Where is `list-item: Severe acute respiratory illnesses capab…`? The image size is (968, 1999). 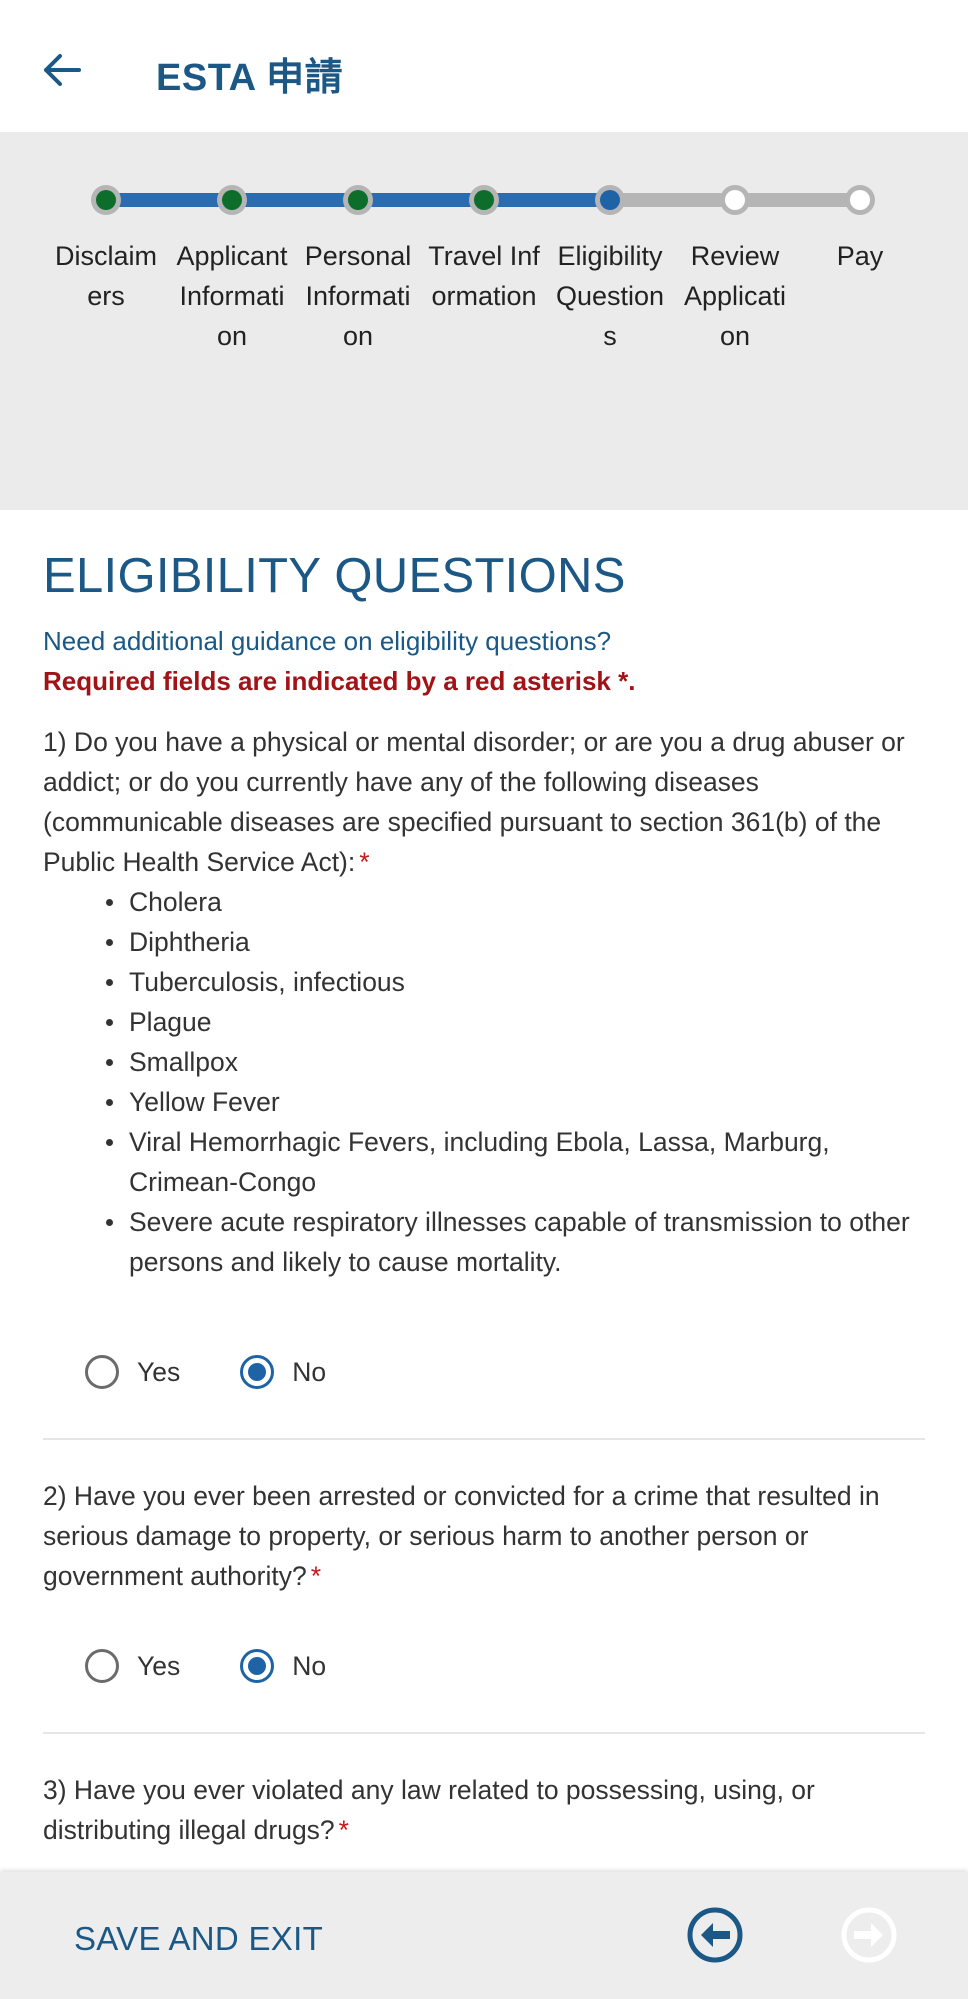 list-item: Severe acute respiratory illnesses capab… is located at coordinates (512, 1242).